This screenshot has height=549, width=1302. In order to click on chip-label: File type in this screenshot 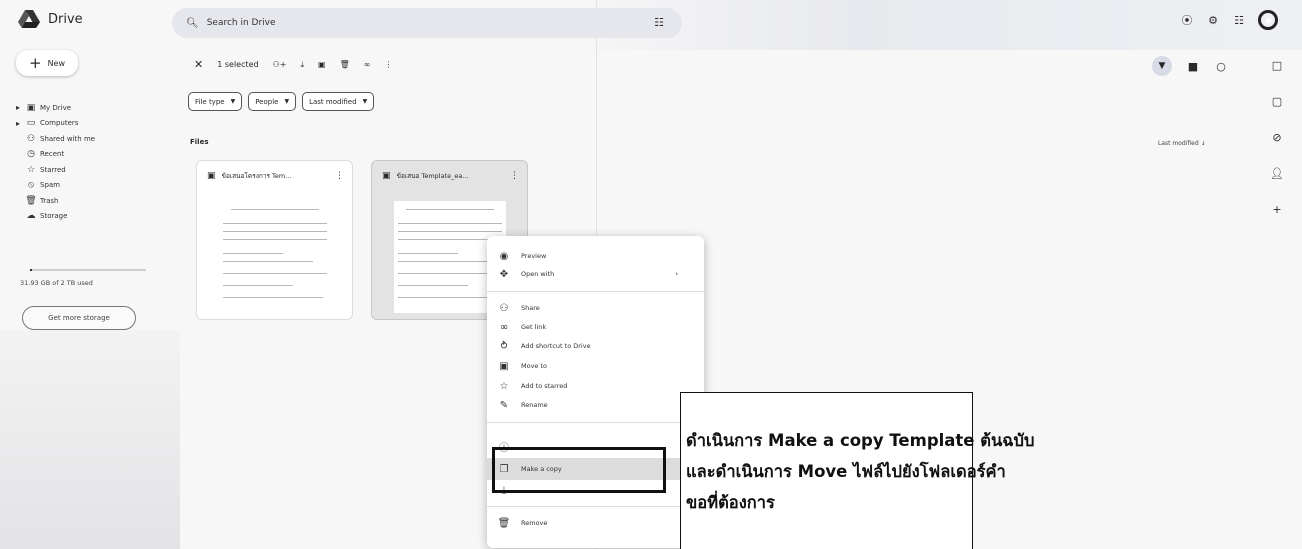, I will do `click(210, 101)`.